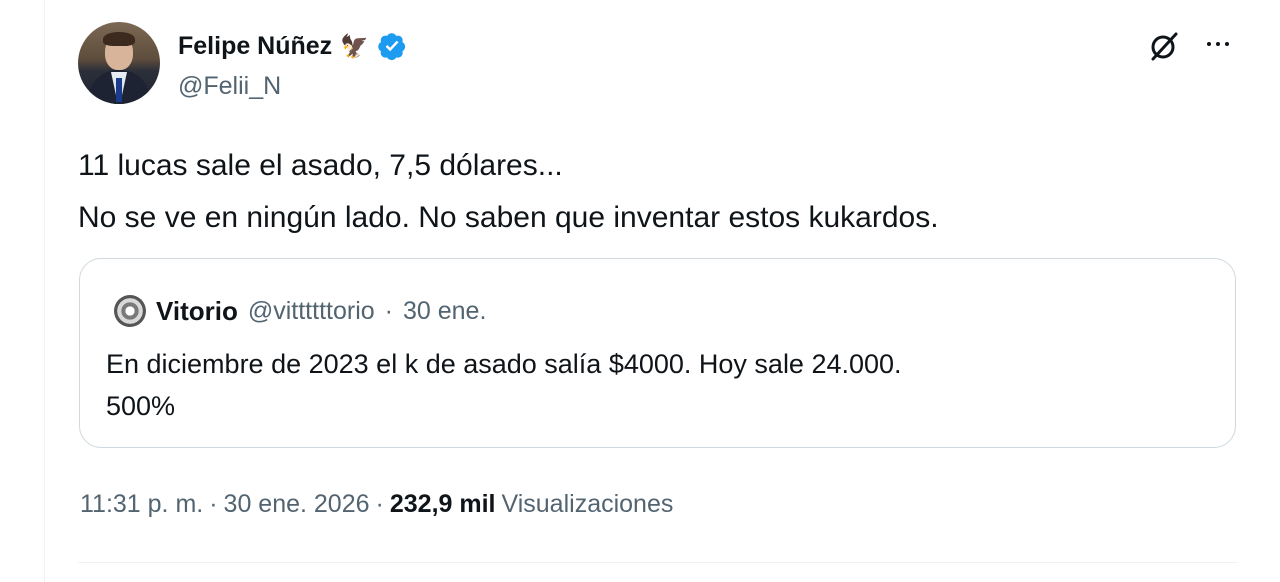 This screenshot has width=1280, height=582. I want to click on tweet-date: 30 ene. 2026, so click(297, 504).